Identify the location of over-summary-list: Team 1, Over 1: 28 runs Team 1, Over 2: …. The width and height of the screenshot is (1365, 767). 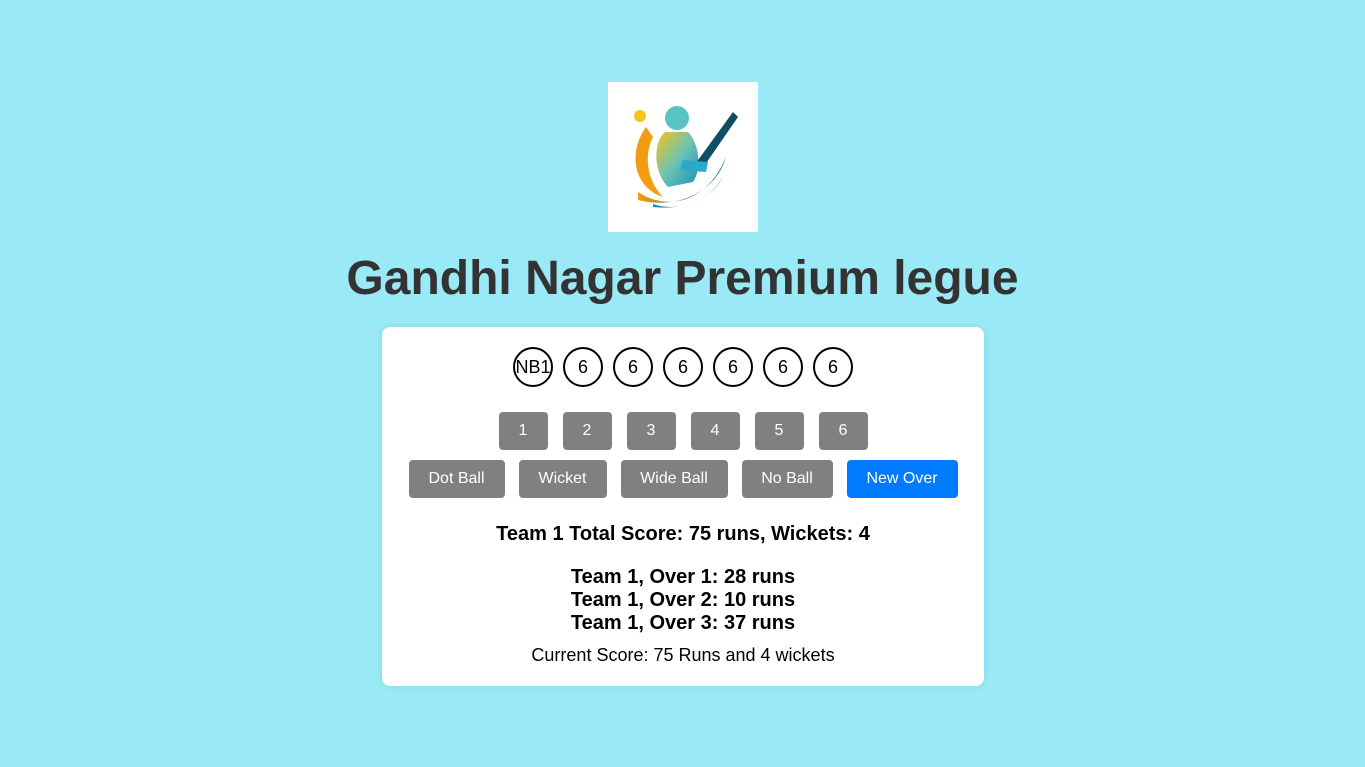
(683, 600).